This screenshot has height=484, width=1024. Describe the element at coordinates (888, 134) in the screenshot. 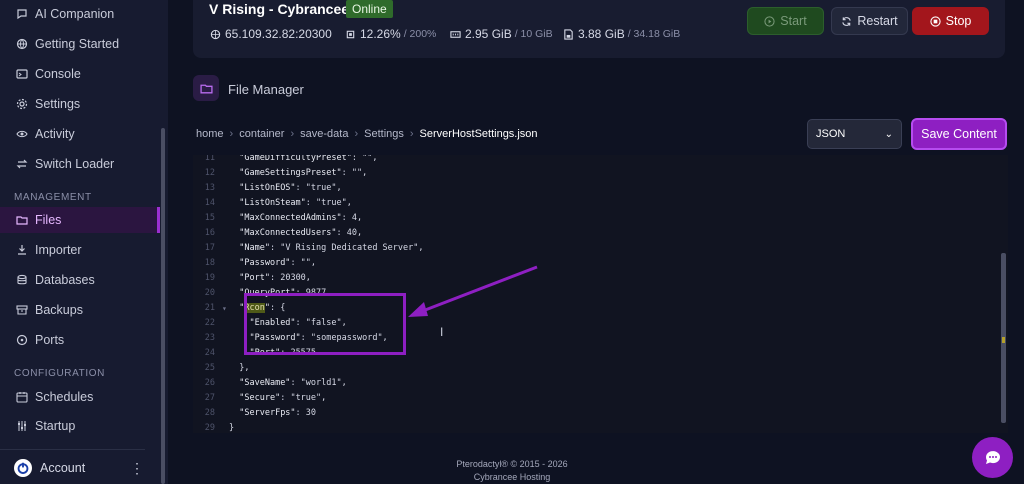

I see `chevron-down-icon: ⌄` at that location.